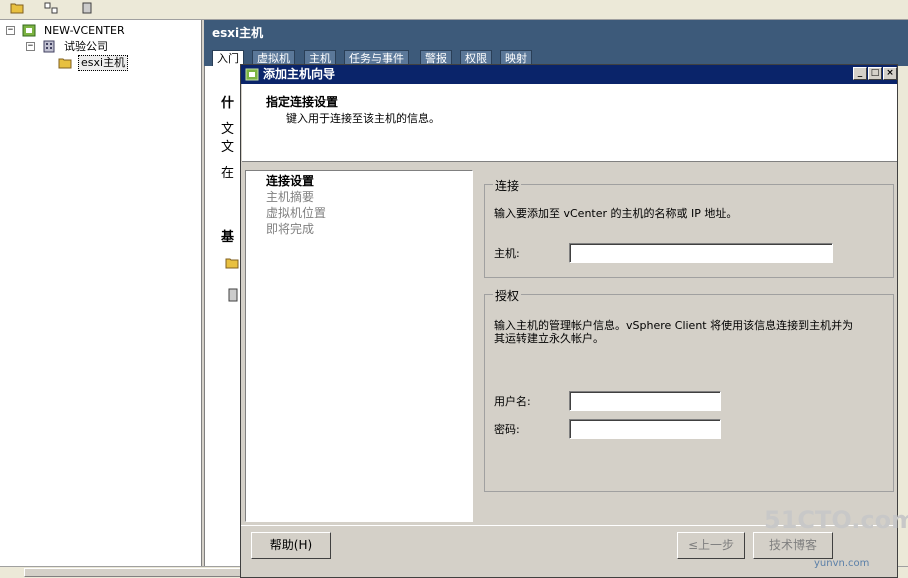  I want to click on watermark-text: 51CTO.com, so click(836, 520).